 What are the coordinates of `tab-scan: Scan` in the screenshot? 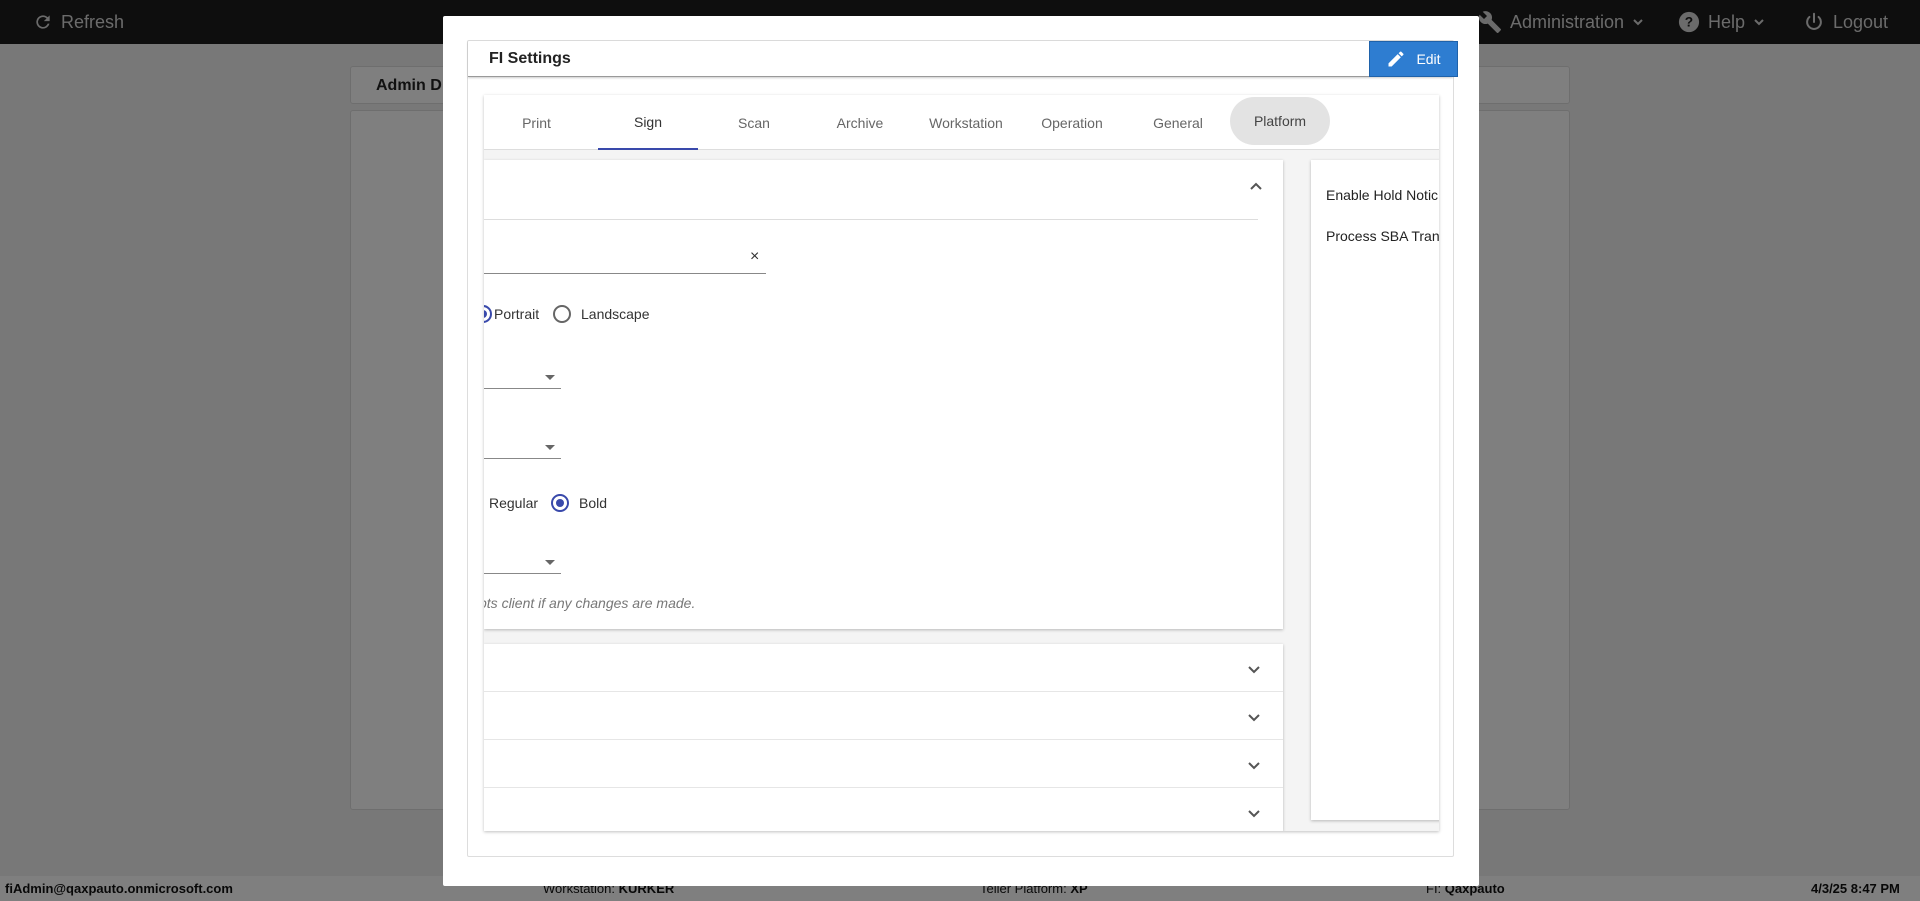 It's located at (754, 122).